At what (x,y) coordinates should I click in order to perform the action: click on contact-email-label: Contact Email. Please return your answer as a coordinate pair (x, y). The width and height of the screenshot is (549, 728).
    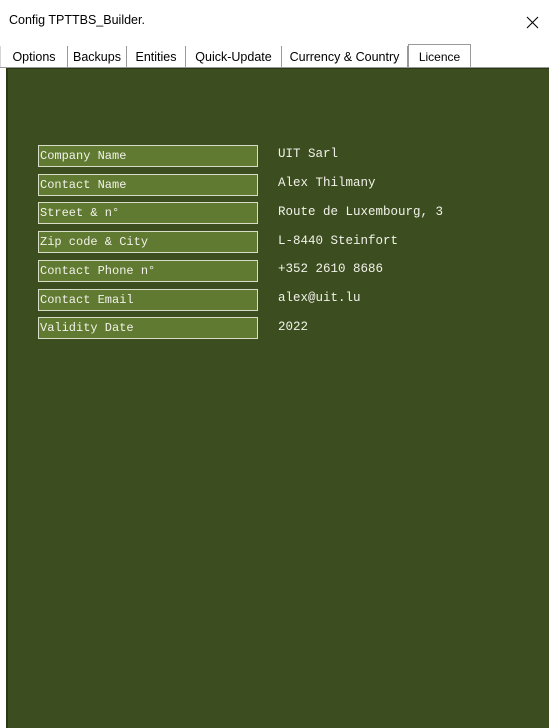
    Looking at the image, I should click on (148, 300).